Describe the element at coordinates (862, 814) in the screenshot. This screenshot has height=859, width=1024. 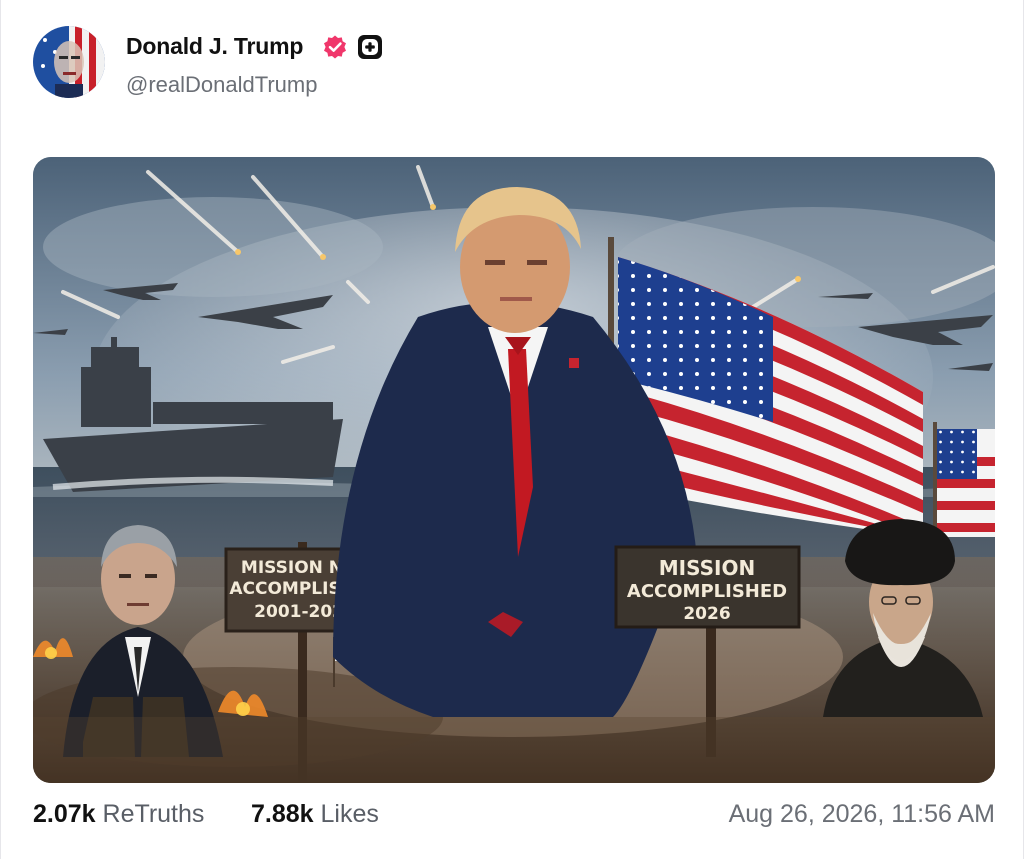
I see `post-timestamp: Aug 26, 2026, 11:56 AM` at that location.